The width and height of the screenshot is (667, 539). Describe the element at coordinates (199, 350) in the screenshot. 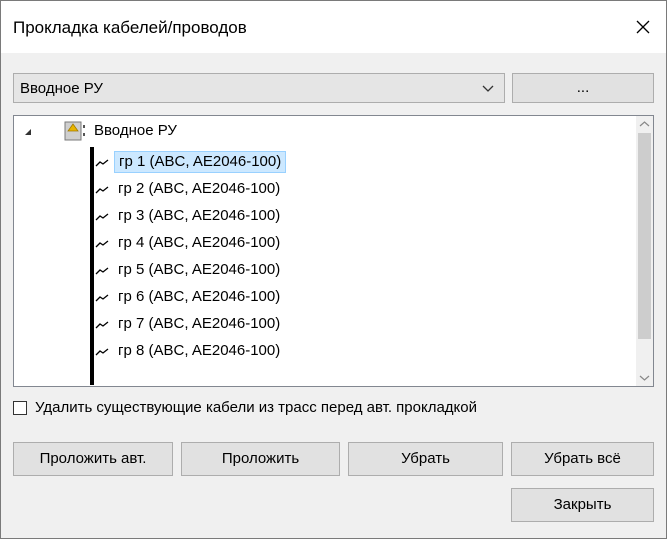

I see `tree-item-label: гр 8 (ABC, AE2046-100)` at that location.